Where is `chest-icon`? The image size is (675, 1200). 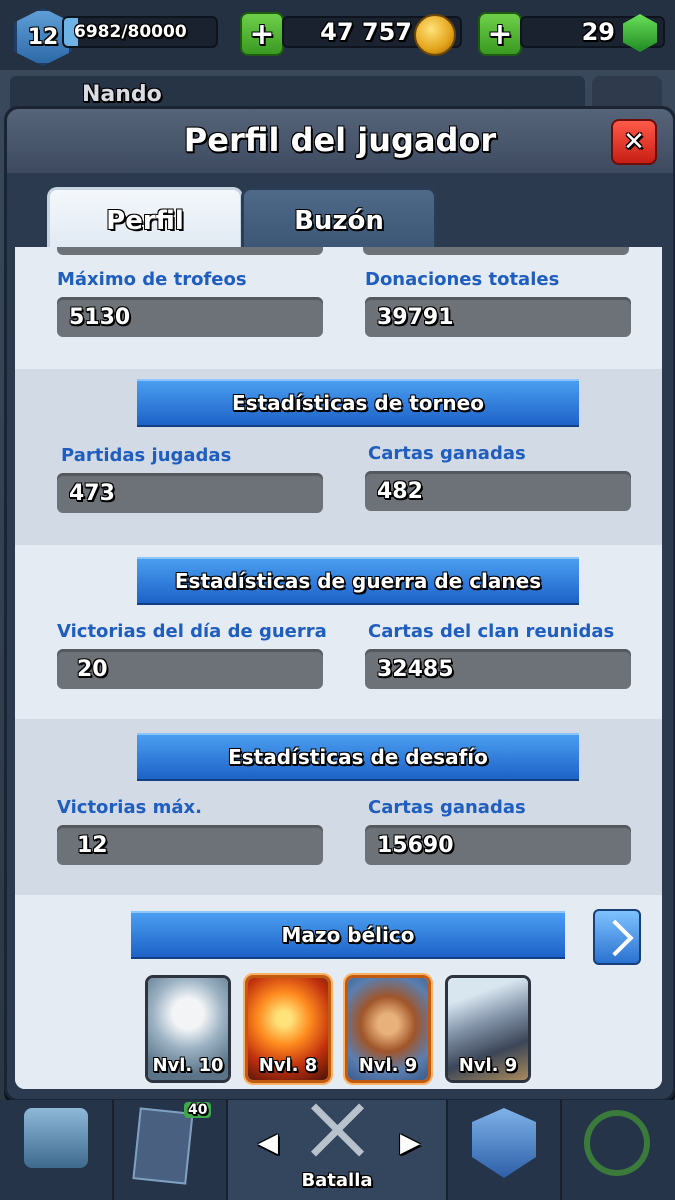 chest-icon is located at coordinates (56, 1138).